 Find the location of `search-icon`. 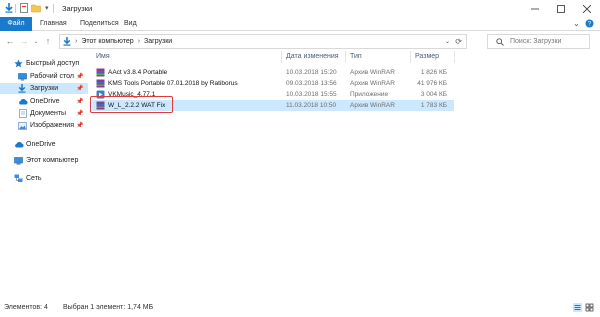

search-icon is located at coordinates (500, 42).